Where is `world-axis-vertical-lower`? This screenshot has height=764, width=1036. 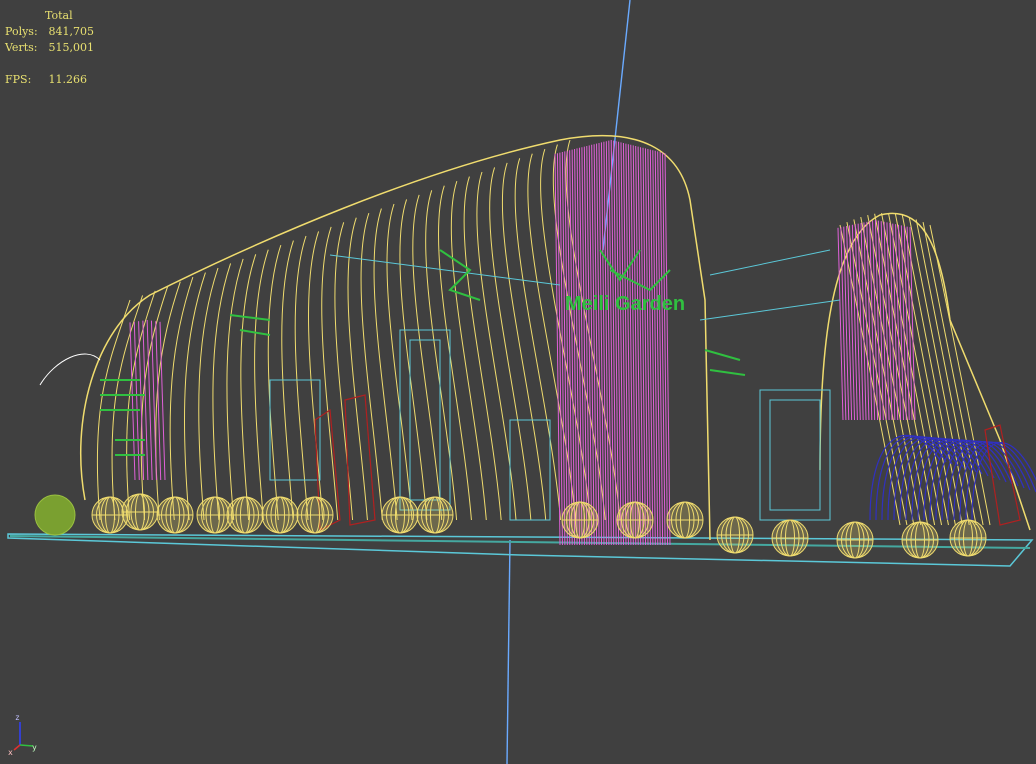 world-axis-vertical-lower is located at coordinates (508, 651).